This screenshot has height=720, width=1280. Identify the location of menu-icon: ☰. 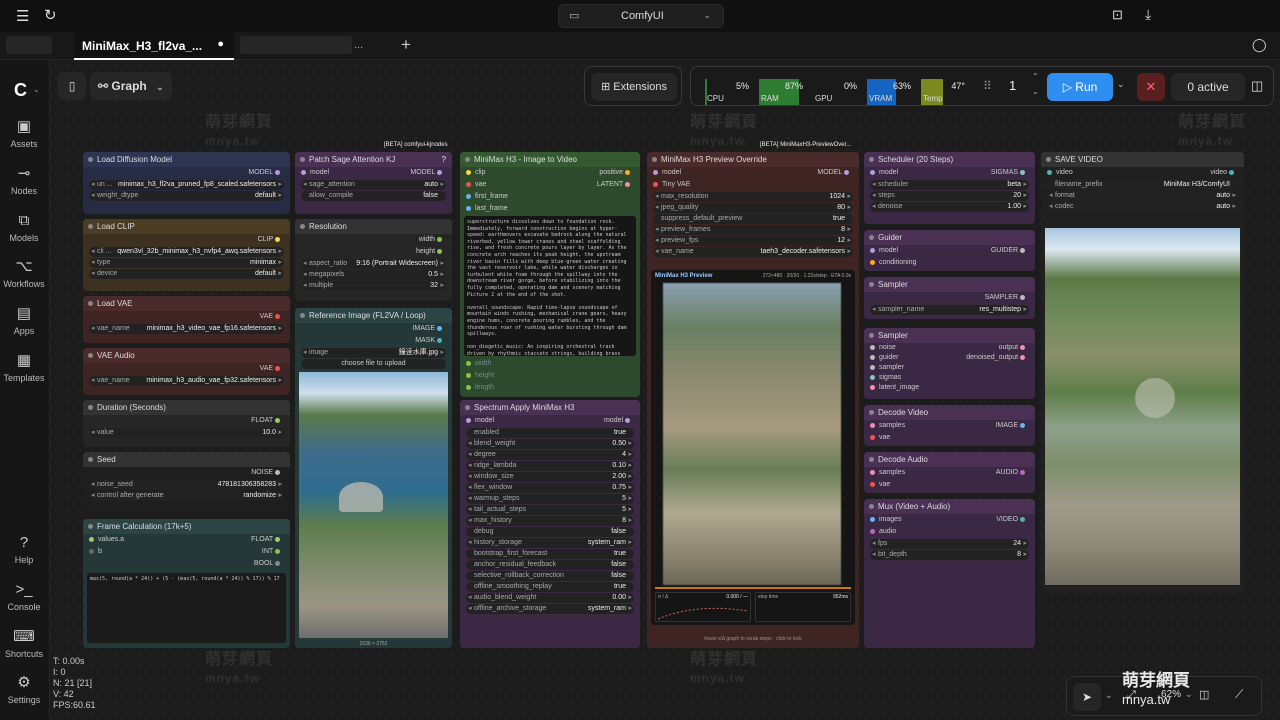
(22, 16).